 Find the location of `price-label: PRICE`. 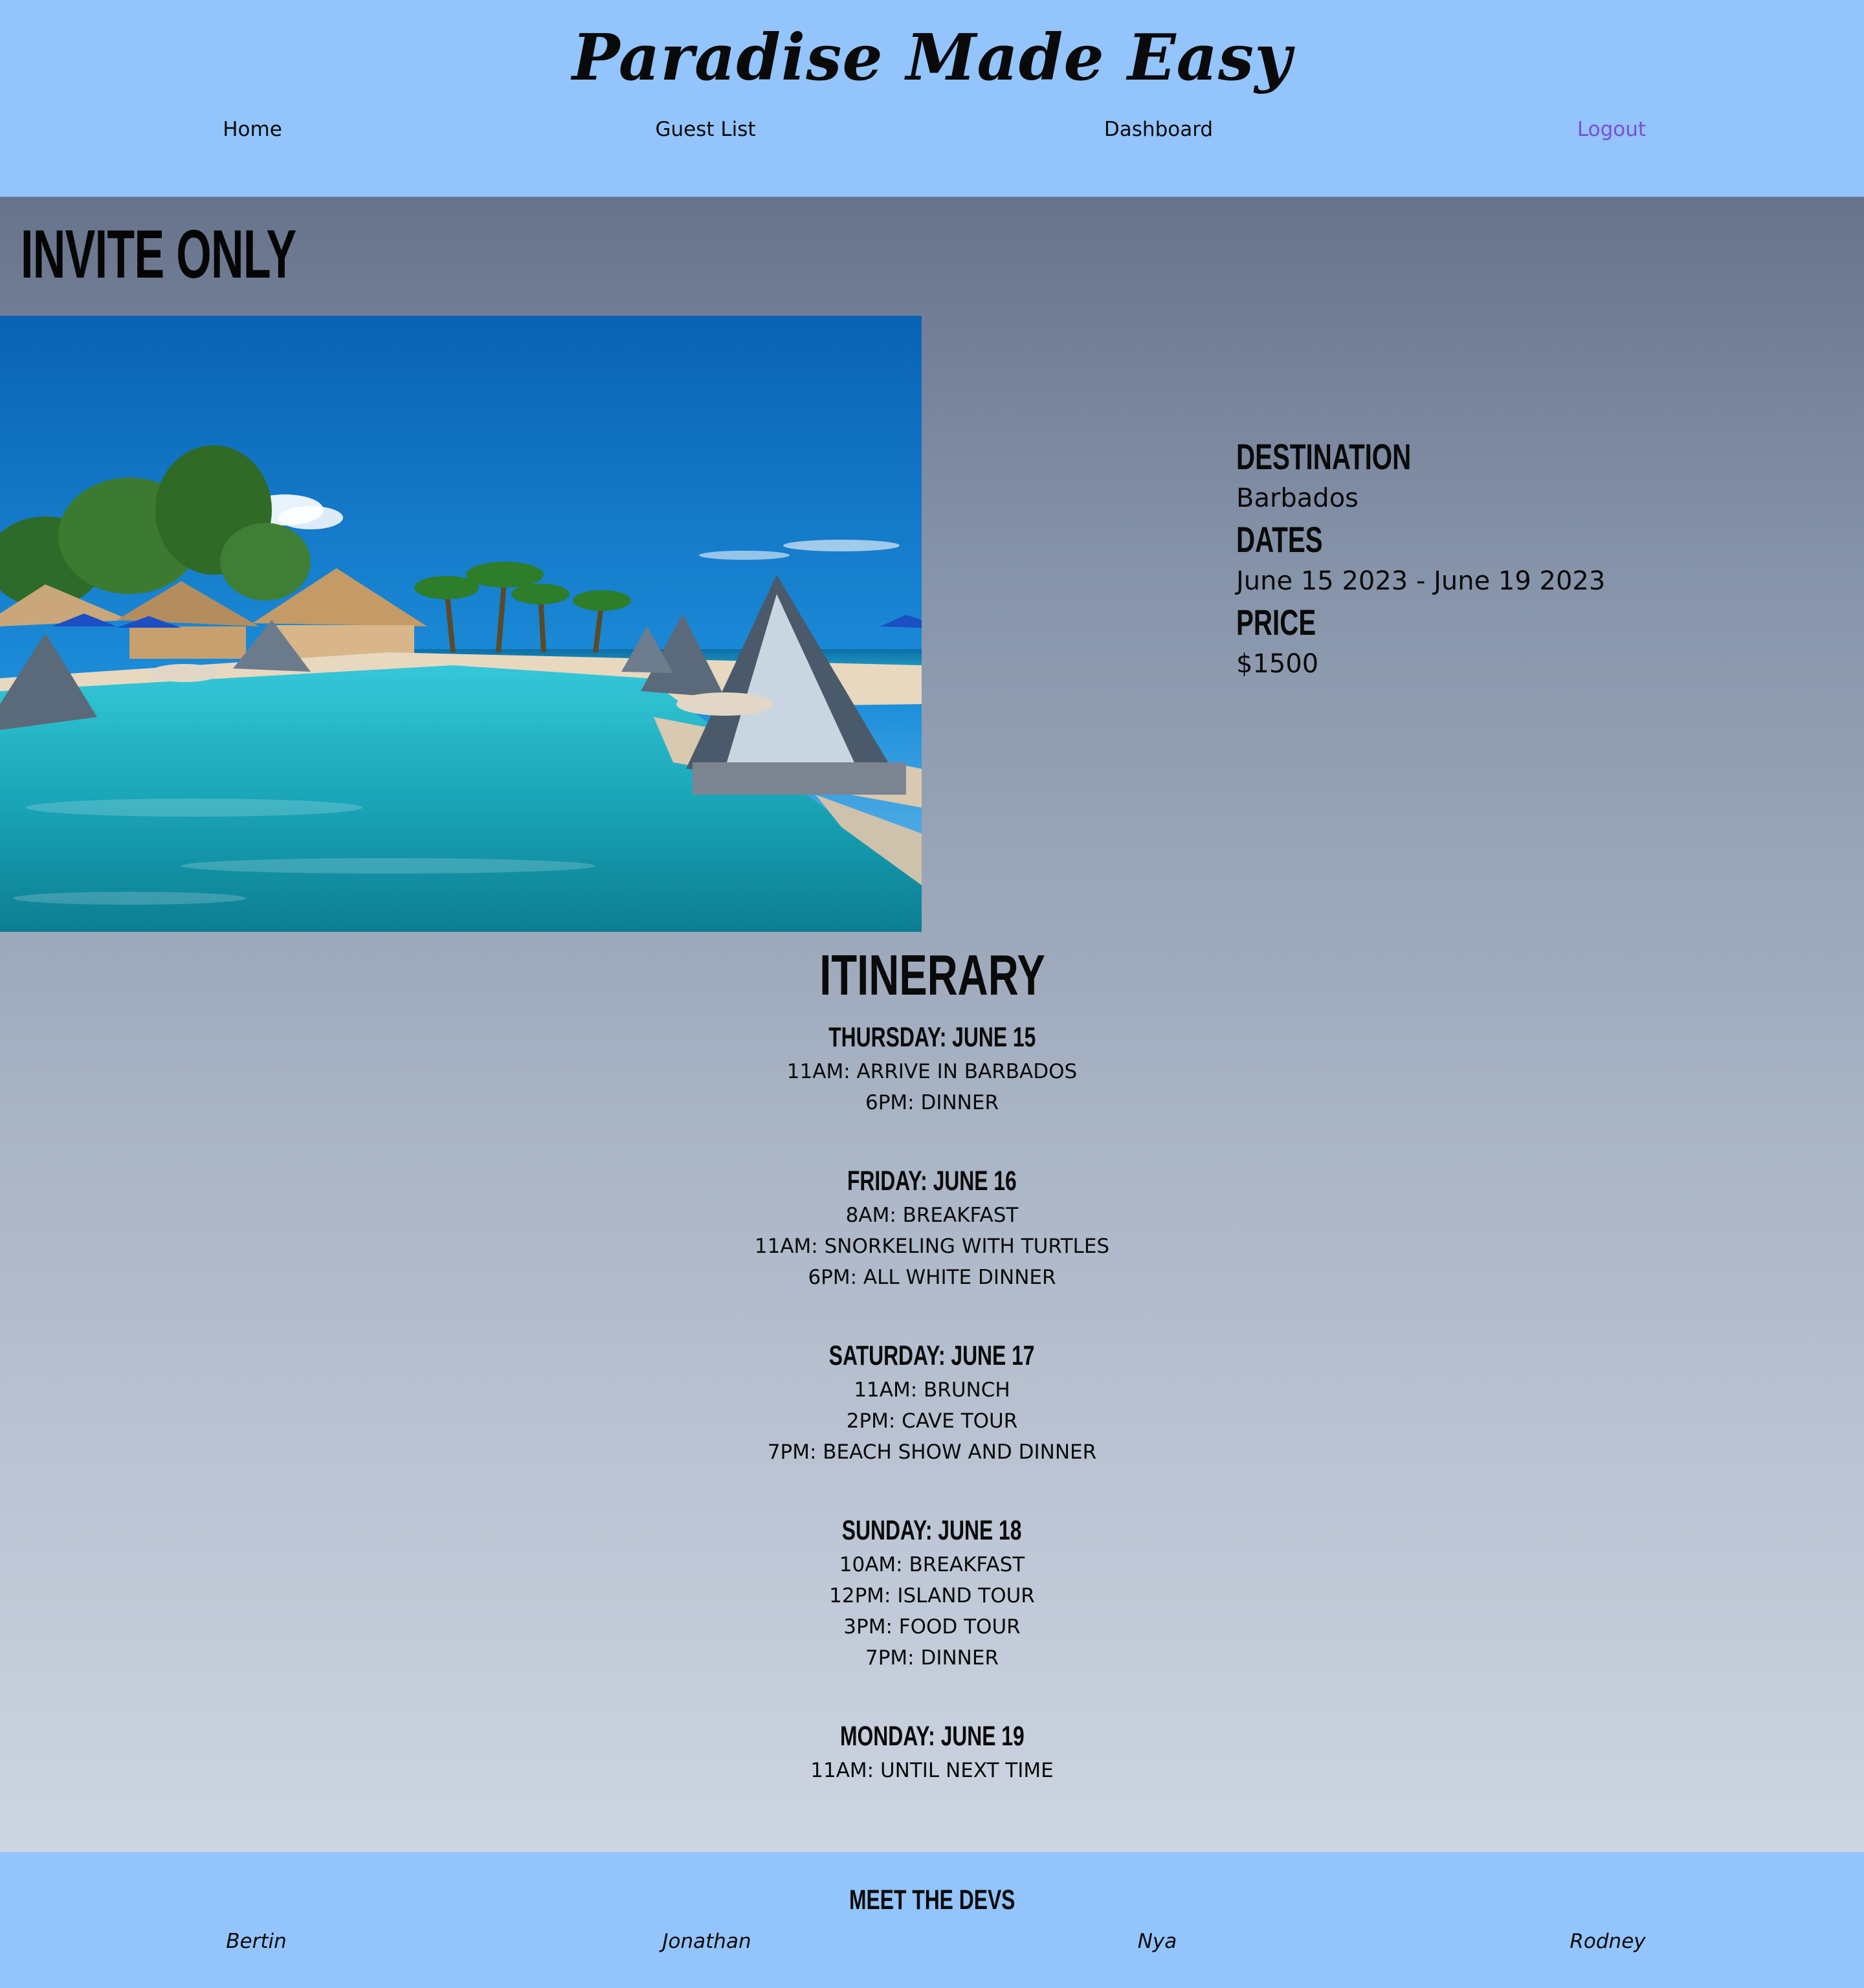

price-label: PRICE is located at coordinates (1276, 622).